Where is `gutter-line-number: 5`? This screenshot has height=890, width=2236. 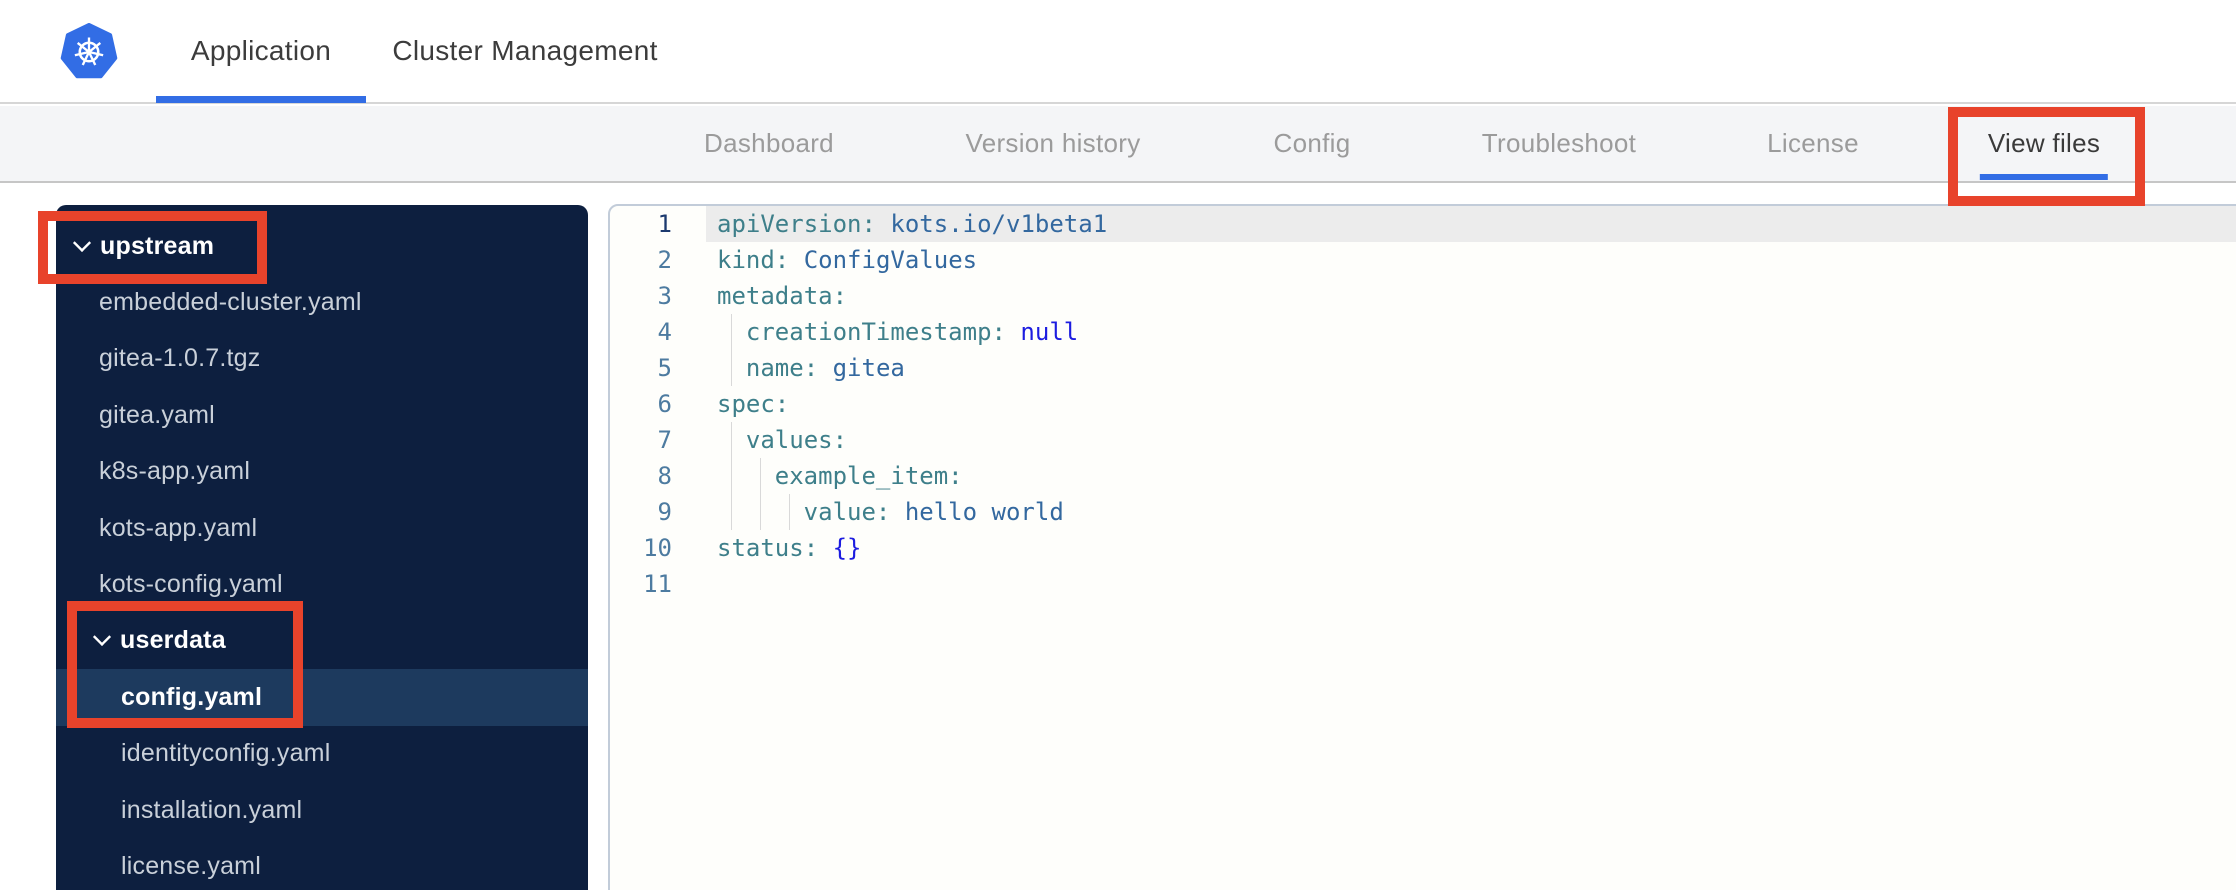
gutter-line-number: 5 is located at coordinates (664, 368).